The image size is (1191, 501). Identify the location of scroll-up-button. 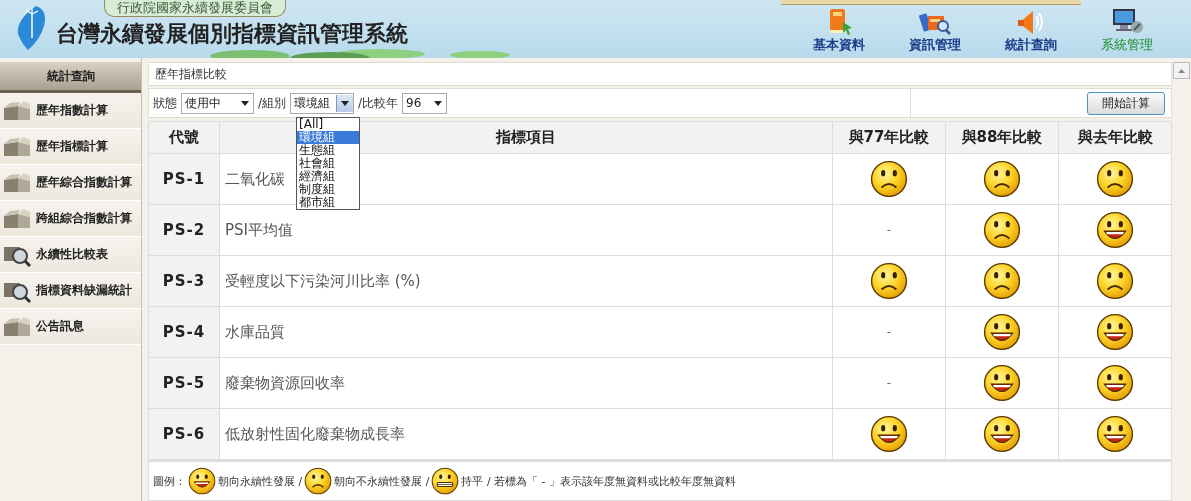
(1181, 70).